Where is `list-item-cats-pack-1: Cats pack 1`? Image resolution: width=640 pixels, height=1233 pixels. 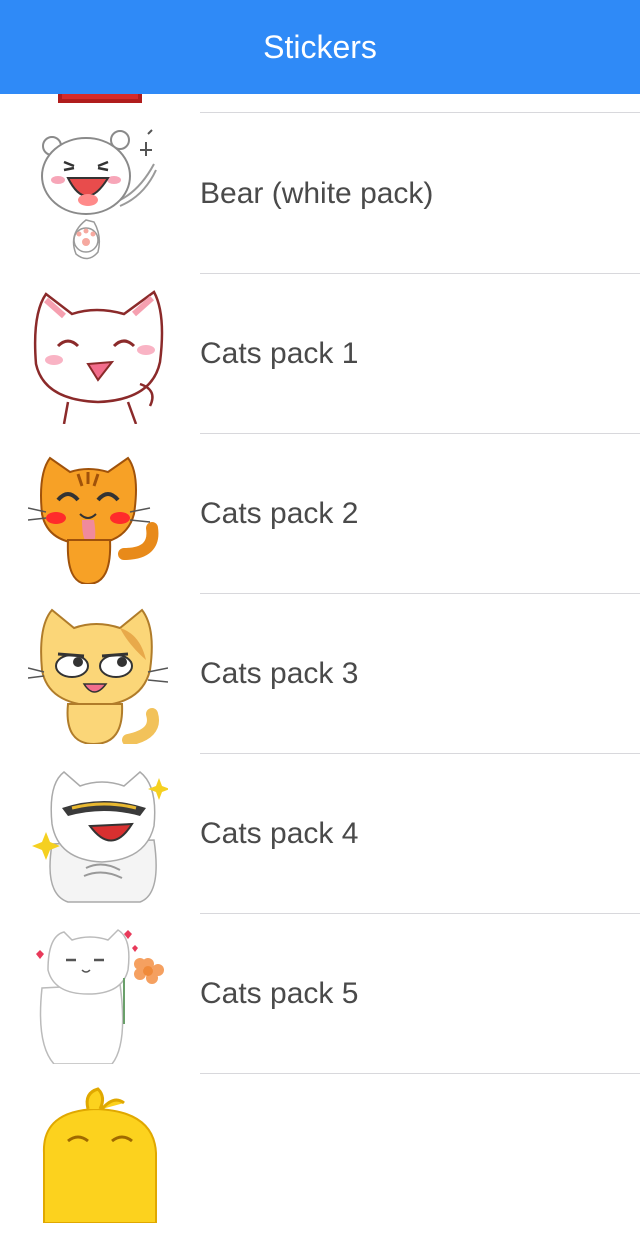
list-item-cats-pack-1: Cats pack 1 is located at coordinates (320, 354).